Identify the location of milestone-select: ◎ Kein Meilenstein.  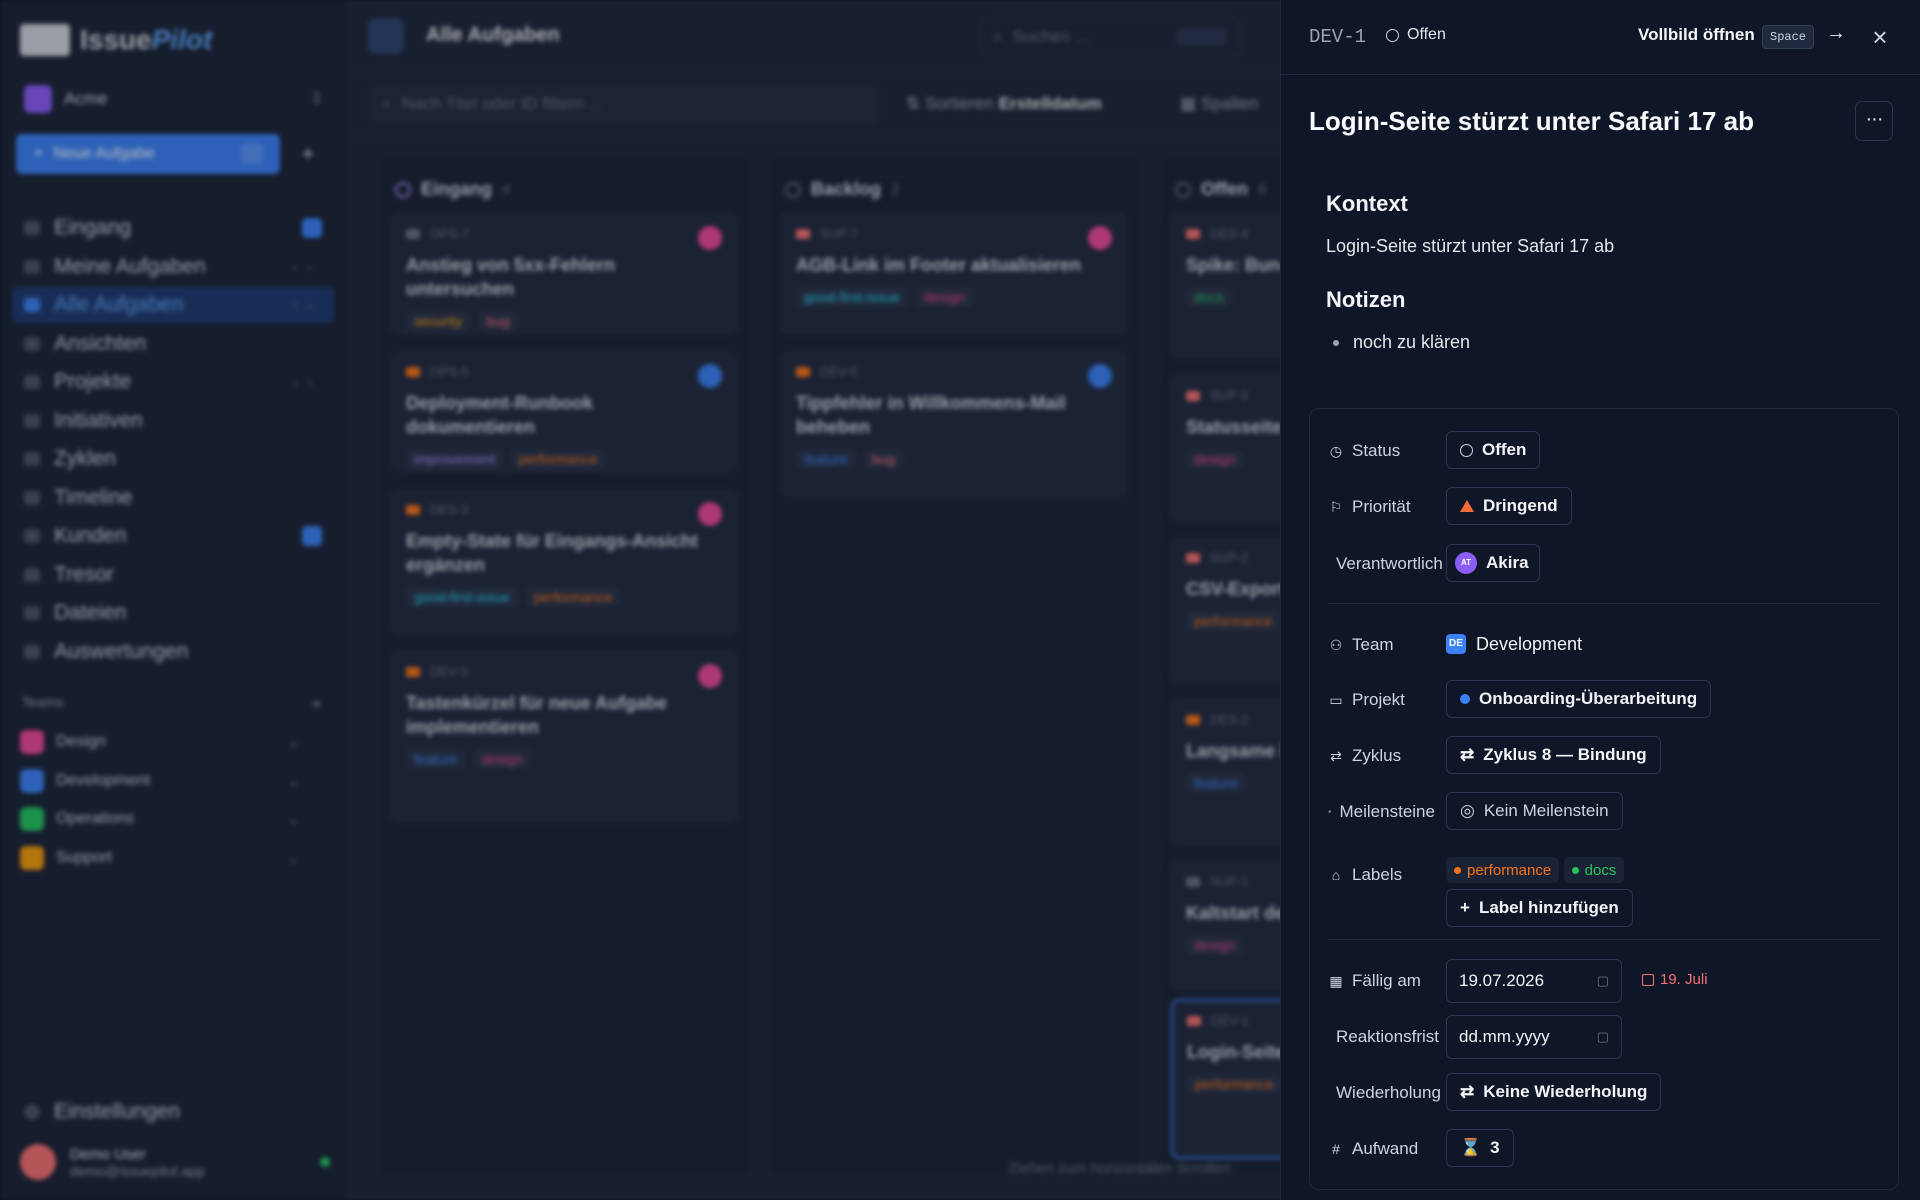
(1534, 811).